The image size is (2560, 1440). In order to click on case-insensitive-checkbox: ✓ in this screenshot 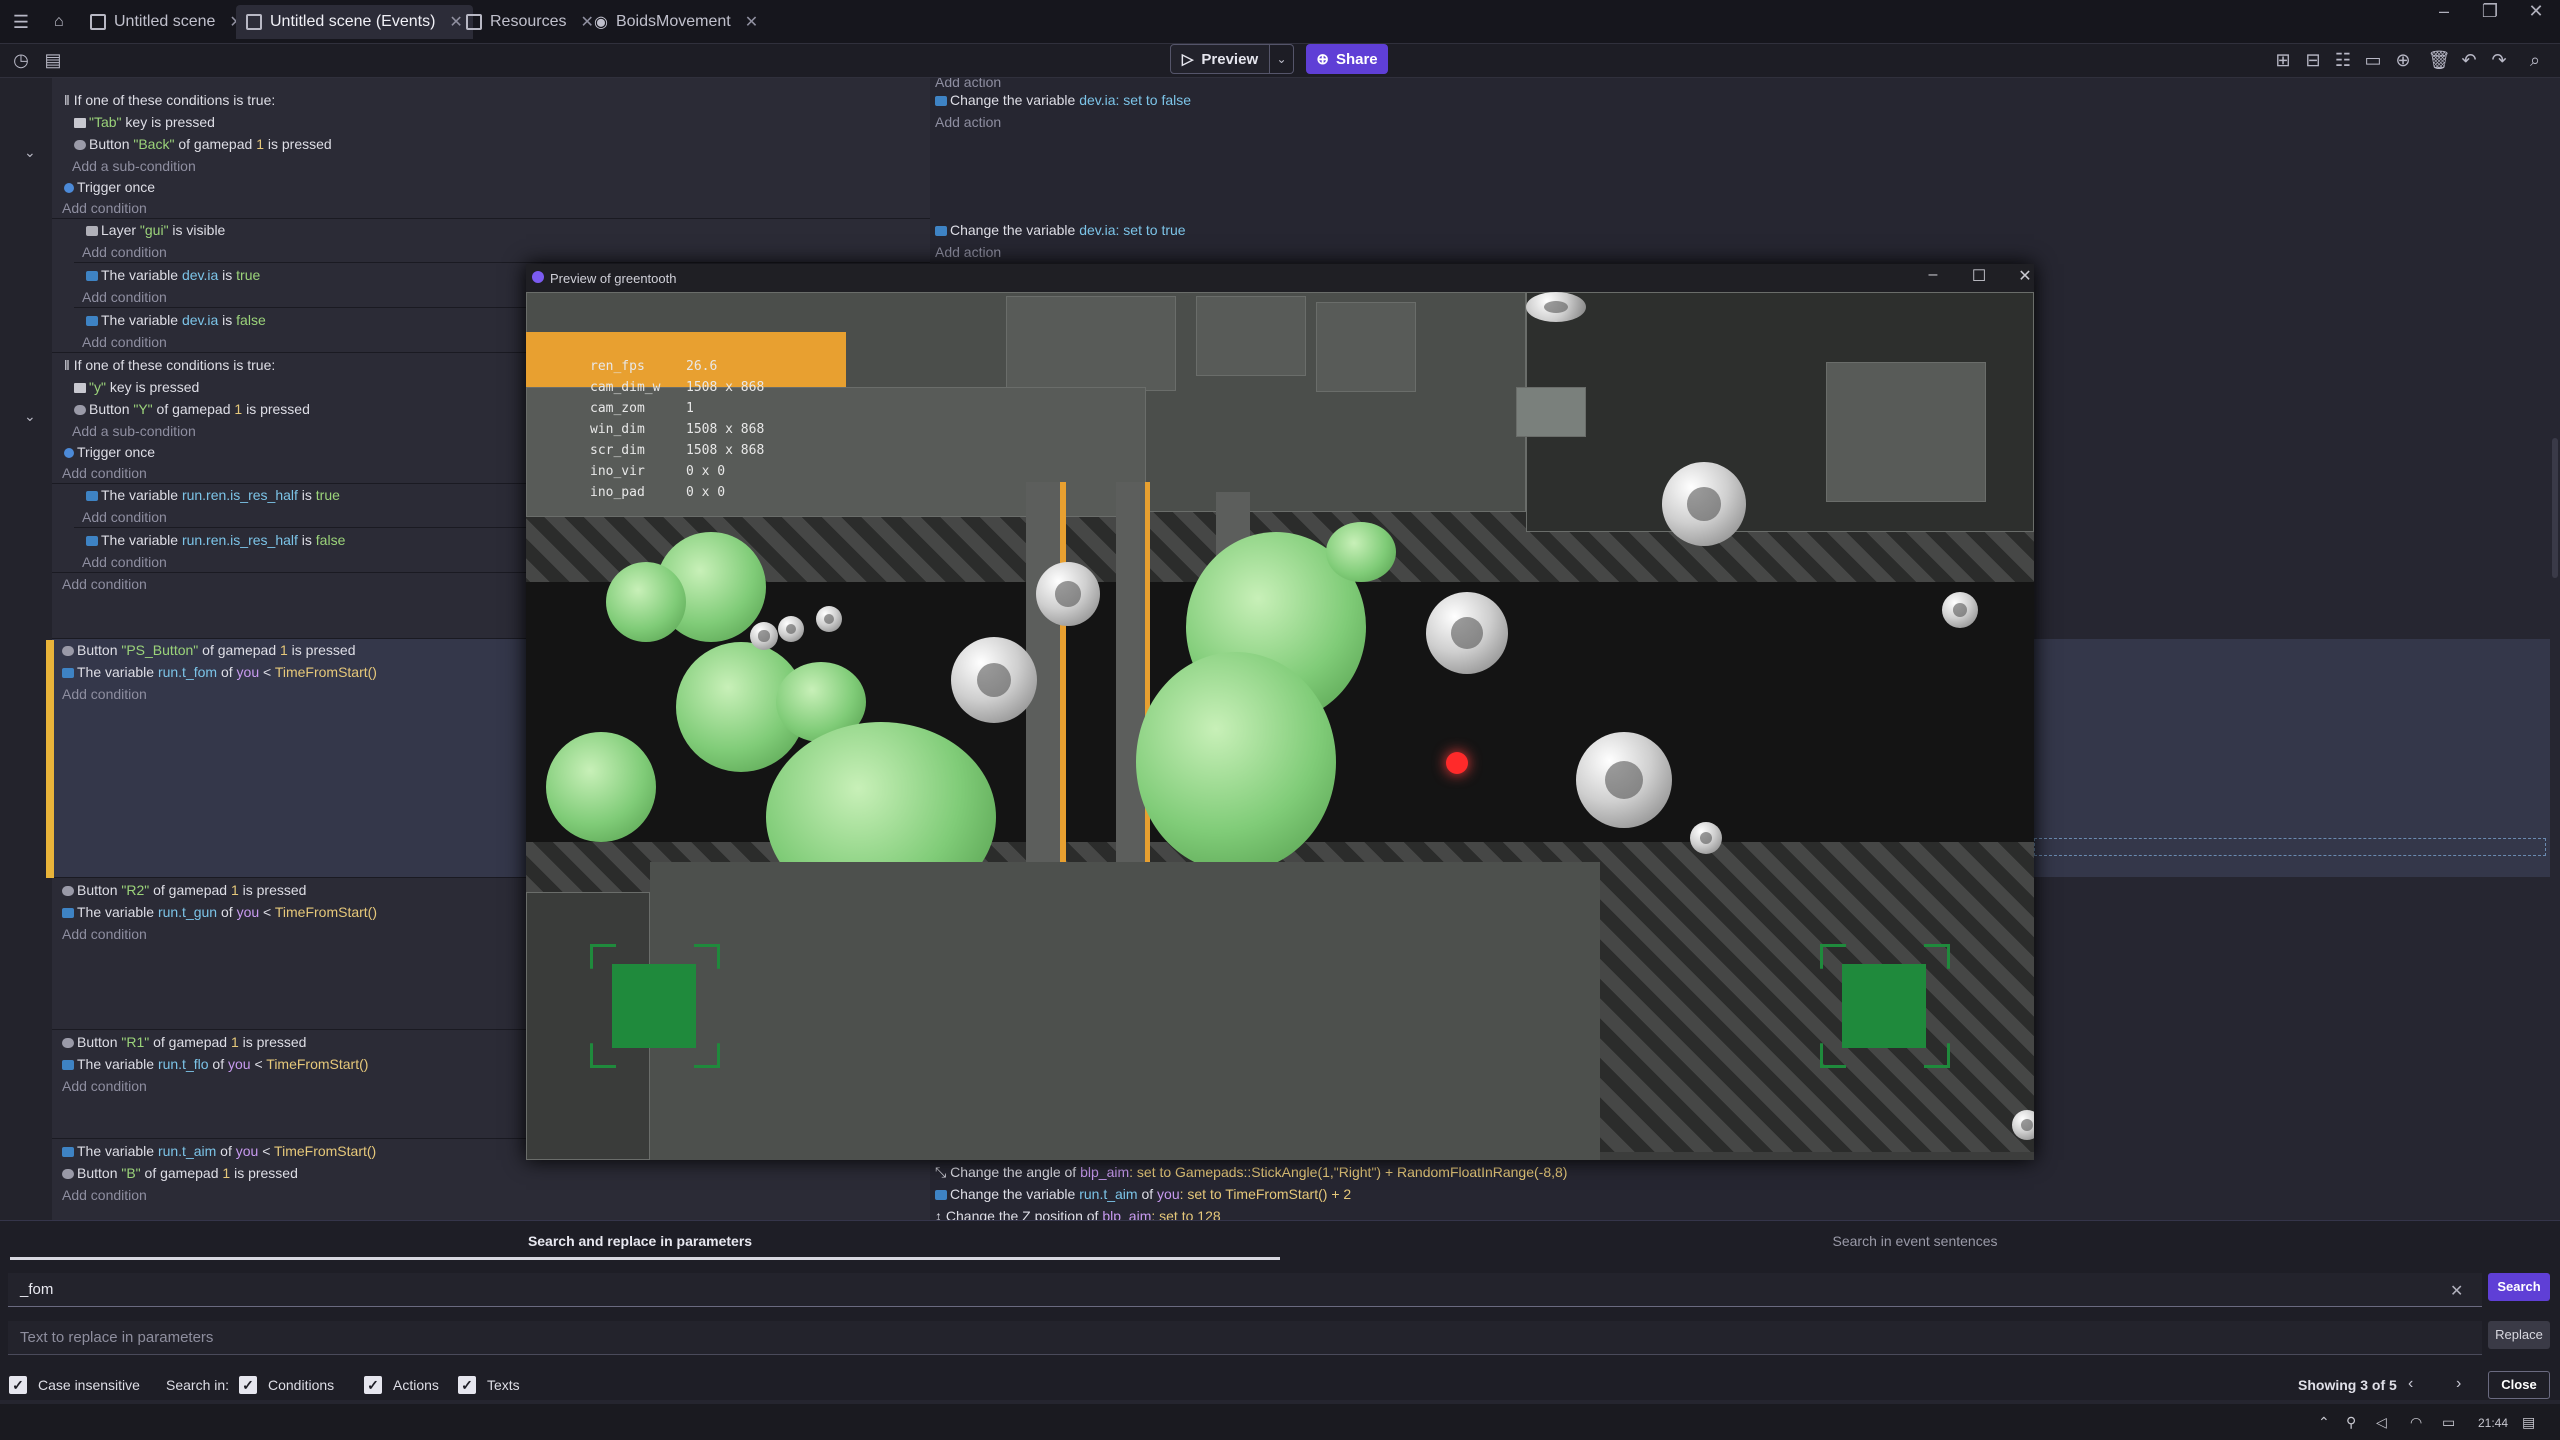, I will do `click(18, 1385)`.